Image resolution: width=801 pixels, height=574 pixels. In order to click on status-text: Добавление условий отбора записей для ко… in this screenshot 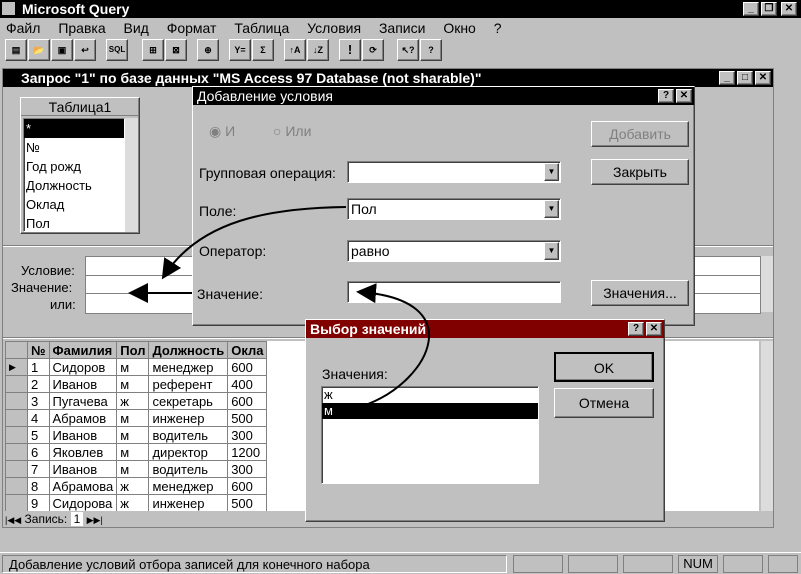, I will do `click(254, 564)`.